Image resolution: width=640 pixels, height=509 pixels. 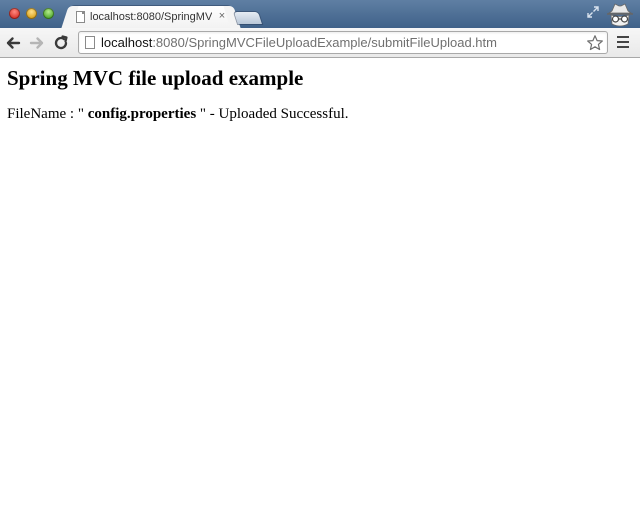 I want to click on reload-icon, so click(x=61, y=43).